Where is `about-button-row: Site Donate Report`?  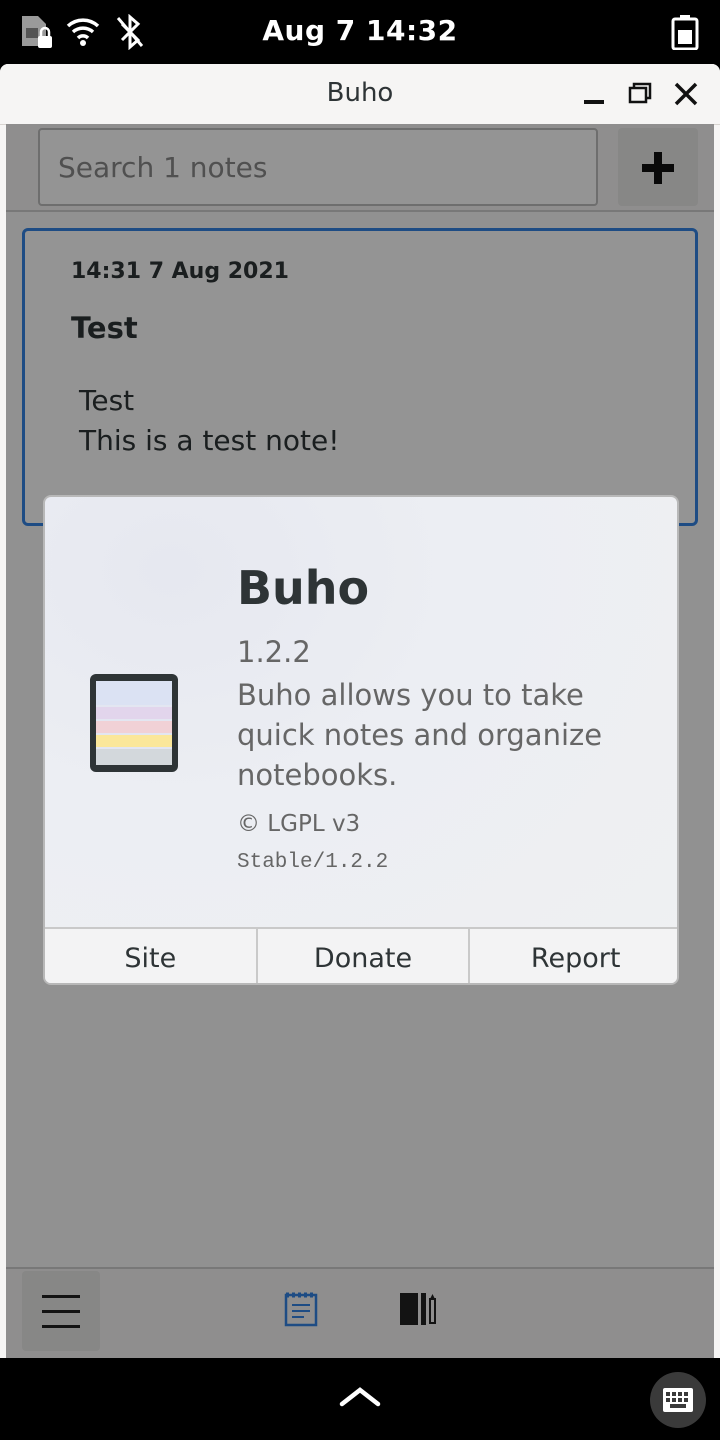
about-button-row: Site Donate Report is located at coordinates (361, 955).